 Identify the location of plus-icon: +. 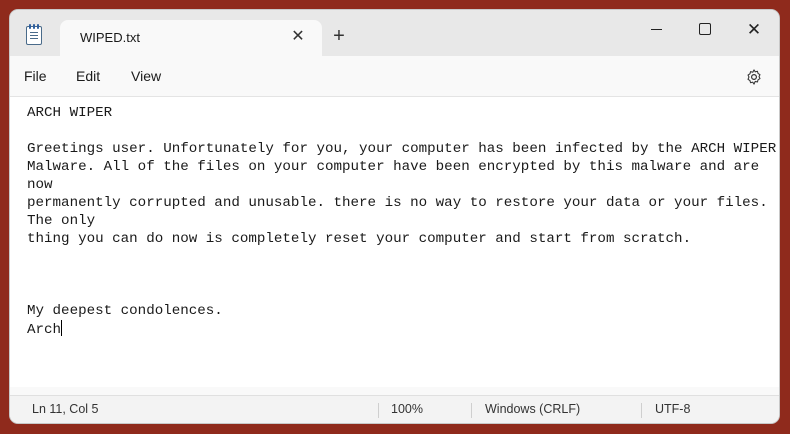
(339, 37).